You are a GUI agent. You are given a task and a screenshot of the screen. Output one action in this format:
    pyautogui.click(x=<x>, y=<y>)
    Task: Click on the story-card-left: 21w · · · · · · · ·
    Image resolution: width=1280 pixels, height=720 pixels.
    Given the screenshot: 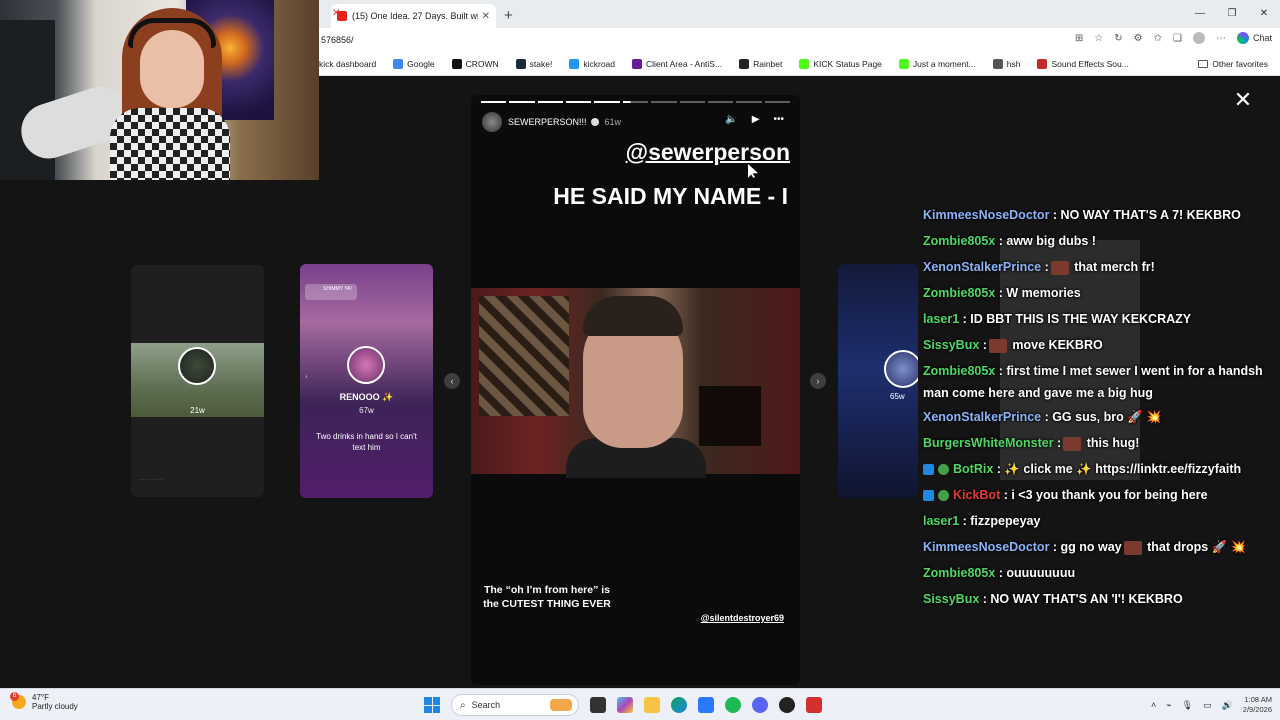 What is the action you would take?
    pyautogui.click(x=197, y=381)
    